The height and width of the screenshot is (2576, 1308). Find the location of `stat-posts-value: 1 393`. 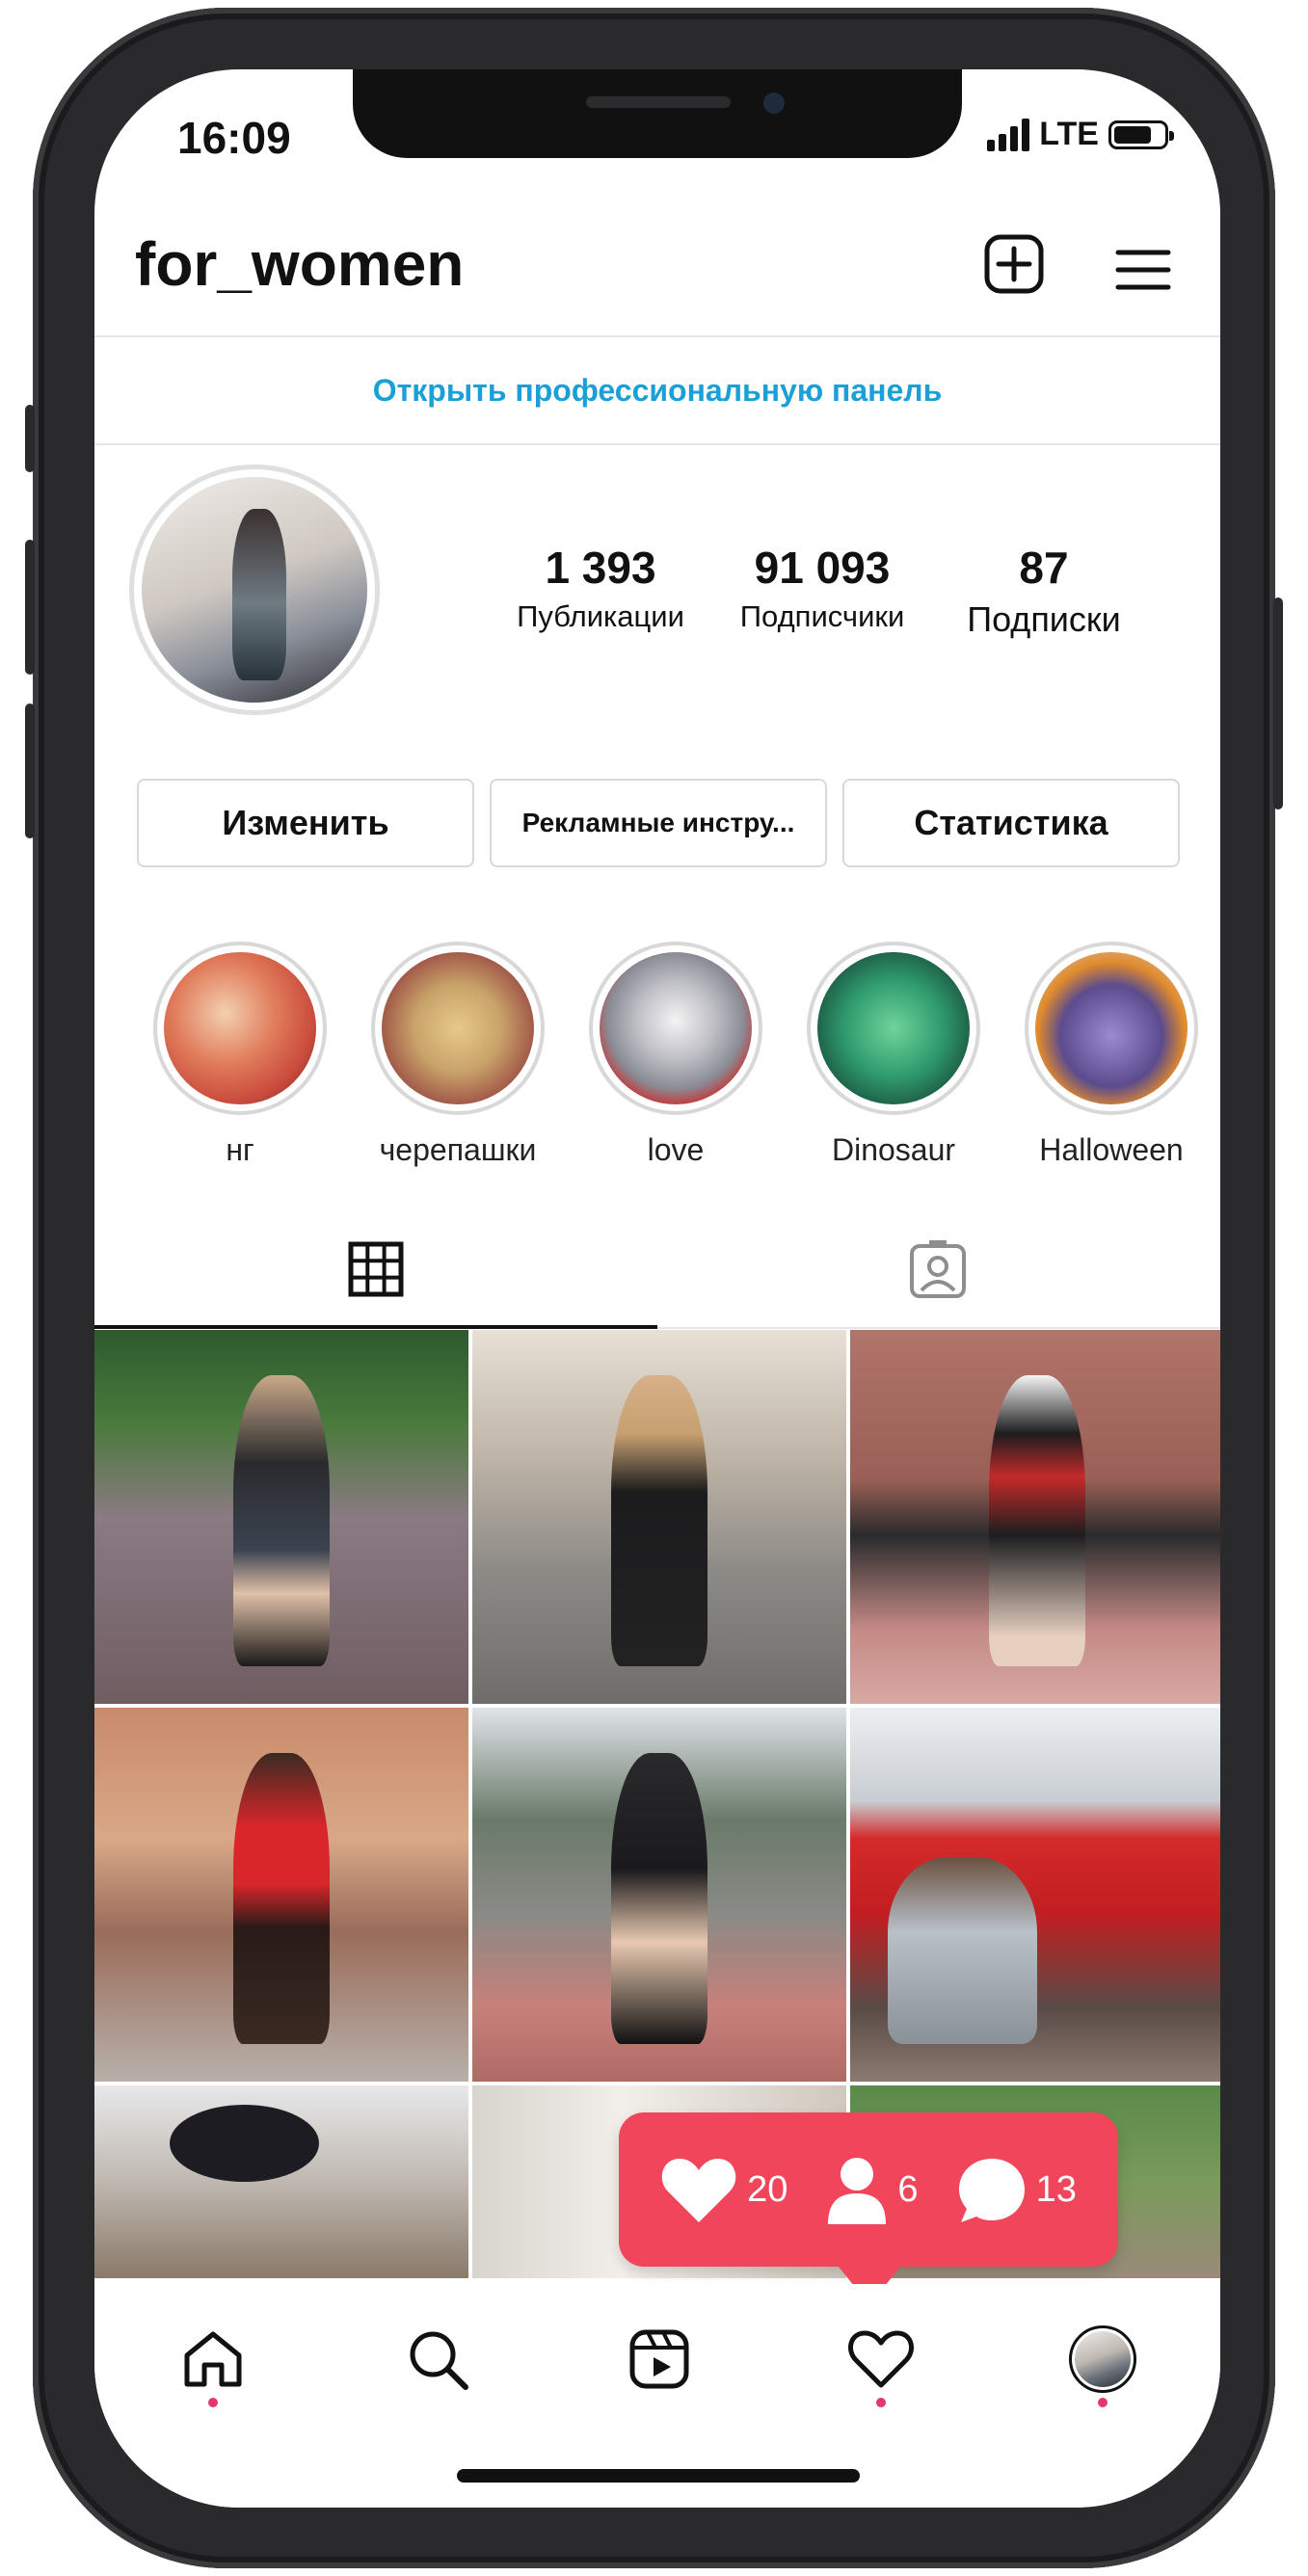

stat-posts-value: 1 393 is located at coordinates (600, 568).